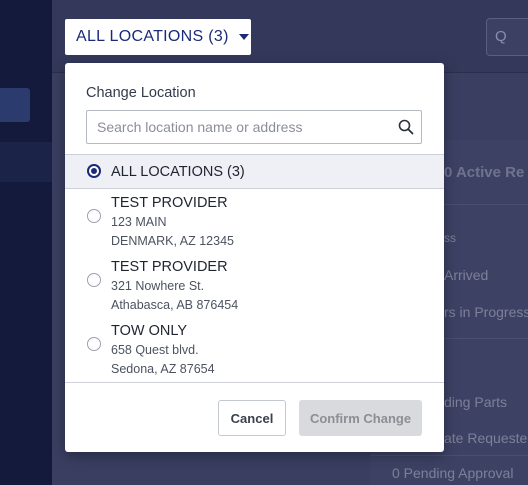 The image size is (528, 485). I want to click on location-address-line1: 658 Quest blvd., so click(155, 350).